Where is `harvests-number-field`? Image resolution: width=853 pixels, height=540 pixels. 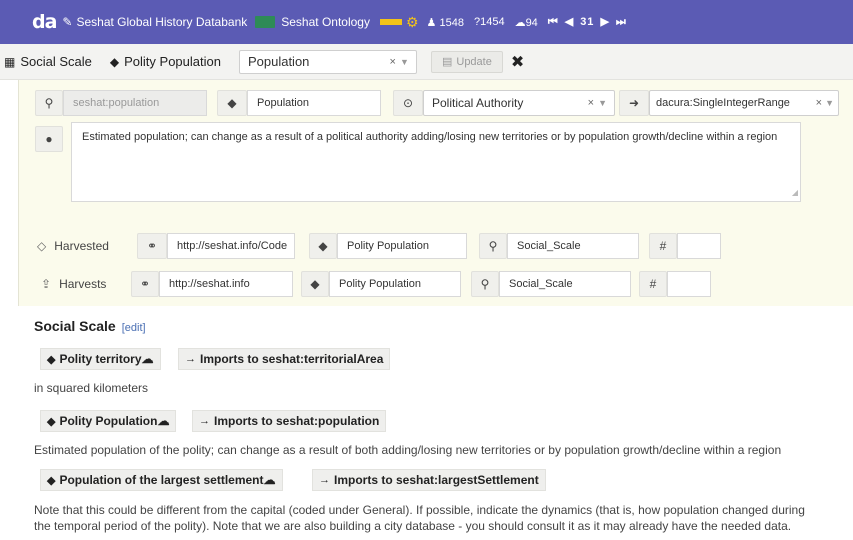
harvests-number-field is located at coordinates (689, 284).